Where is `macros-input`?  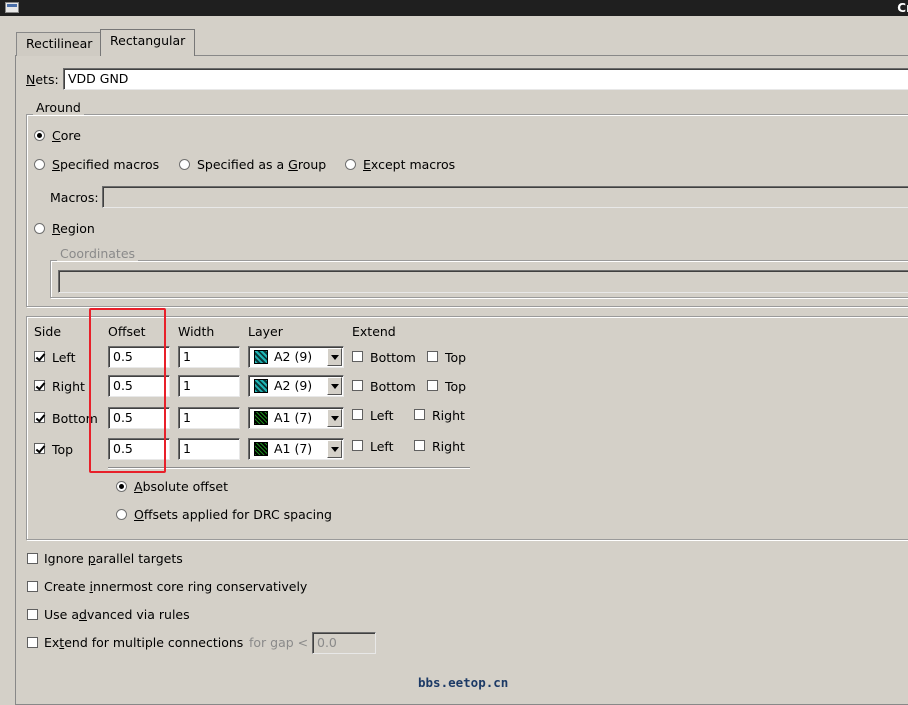 macros-input is located at coordinates (505, 197).